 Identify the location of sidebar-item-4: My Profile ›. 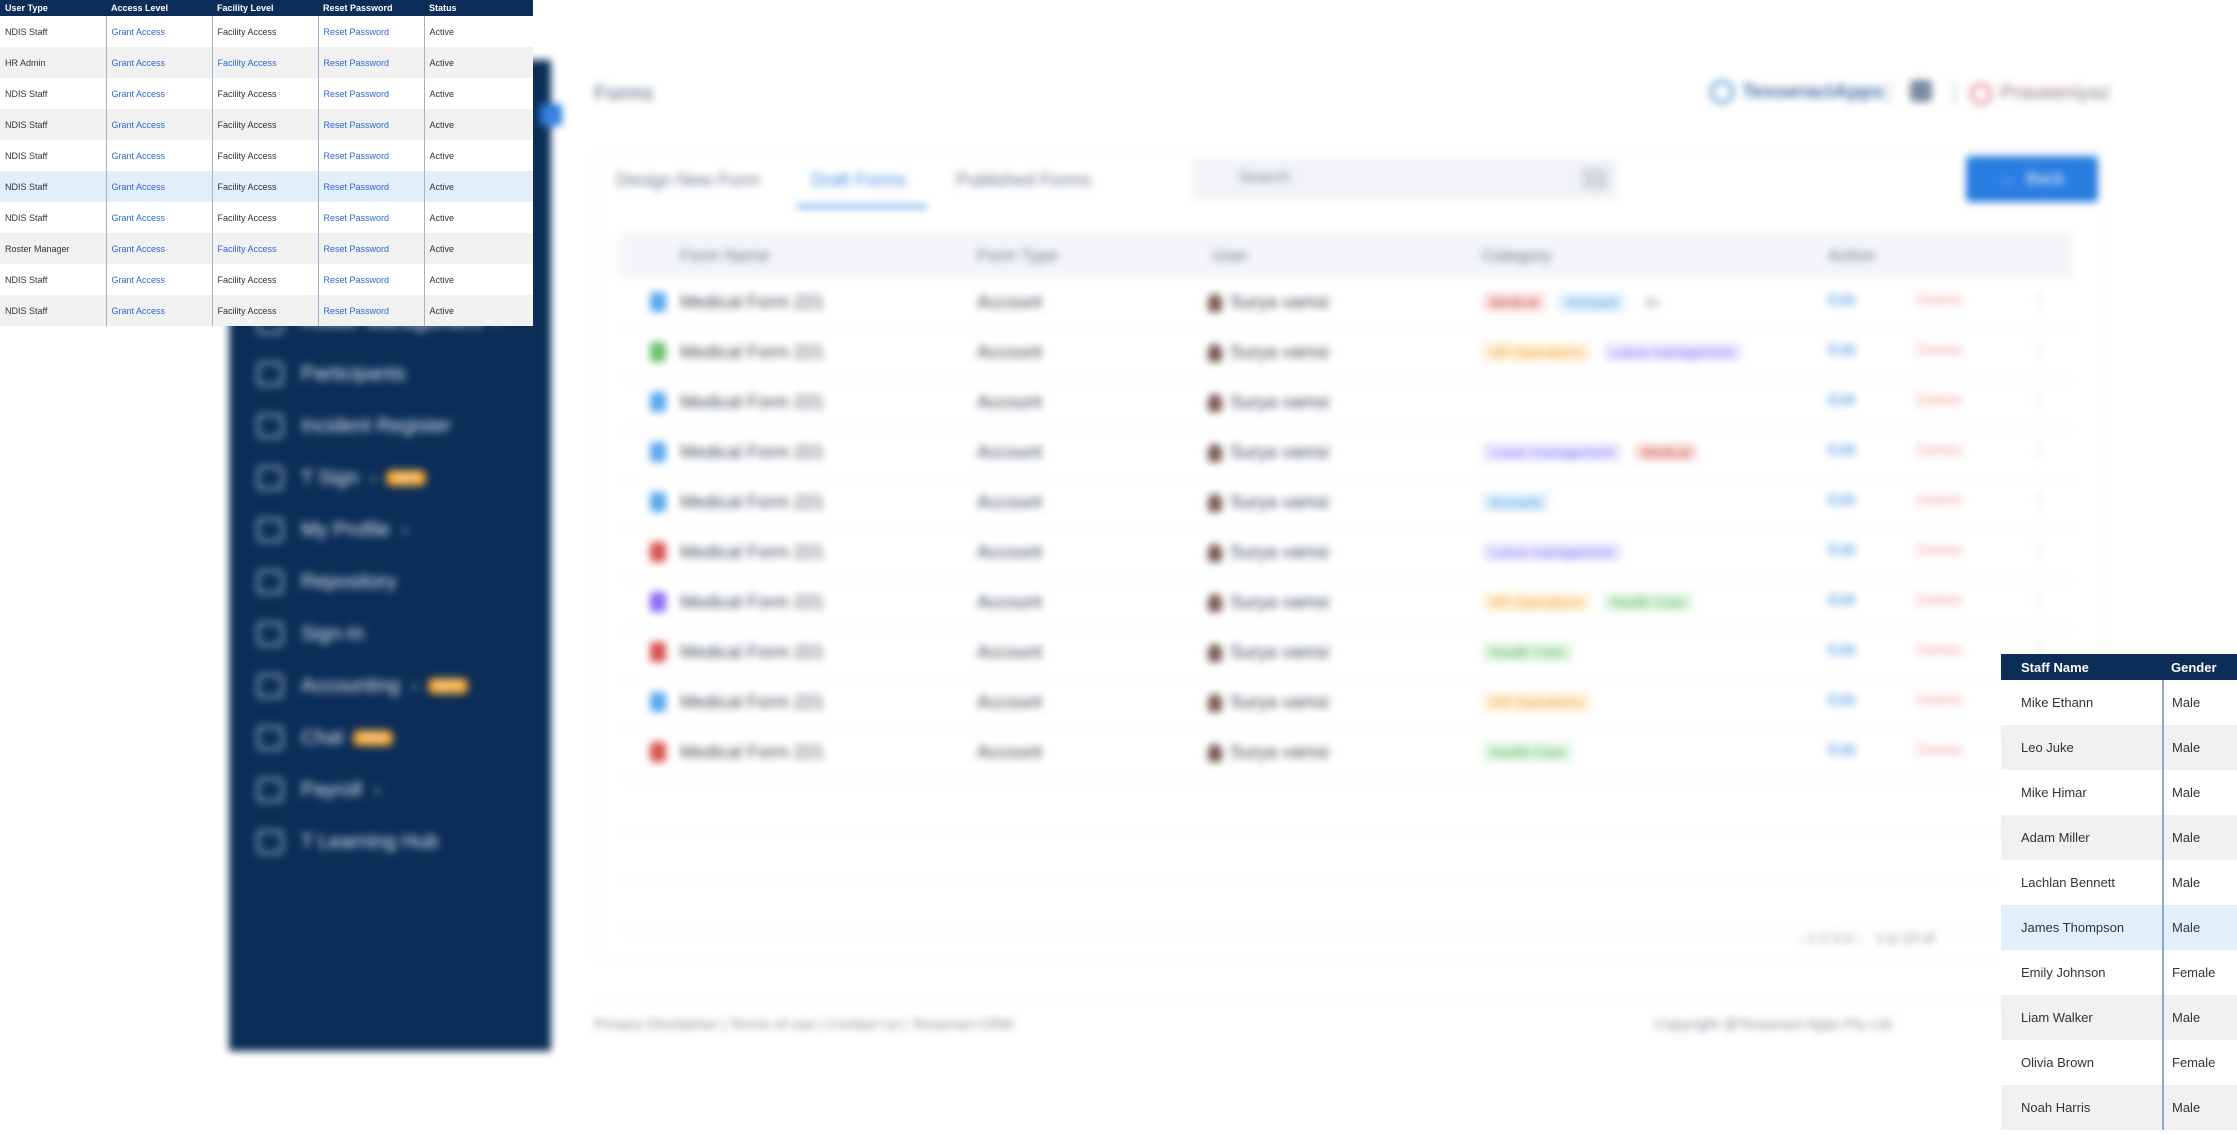
(332, 530).